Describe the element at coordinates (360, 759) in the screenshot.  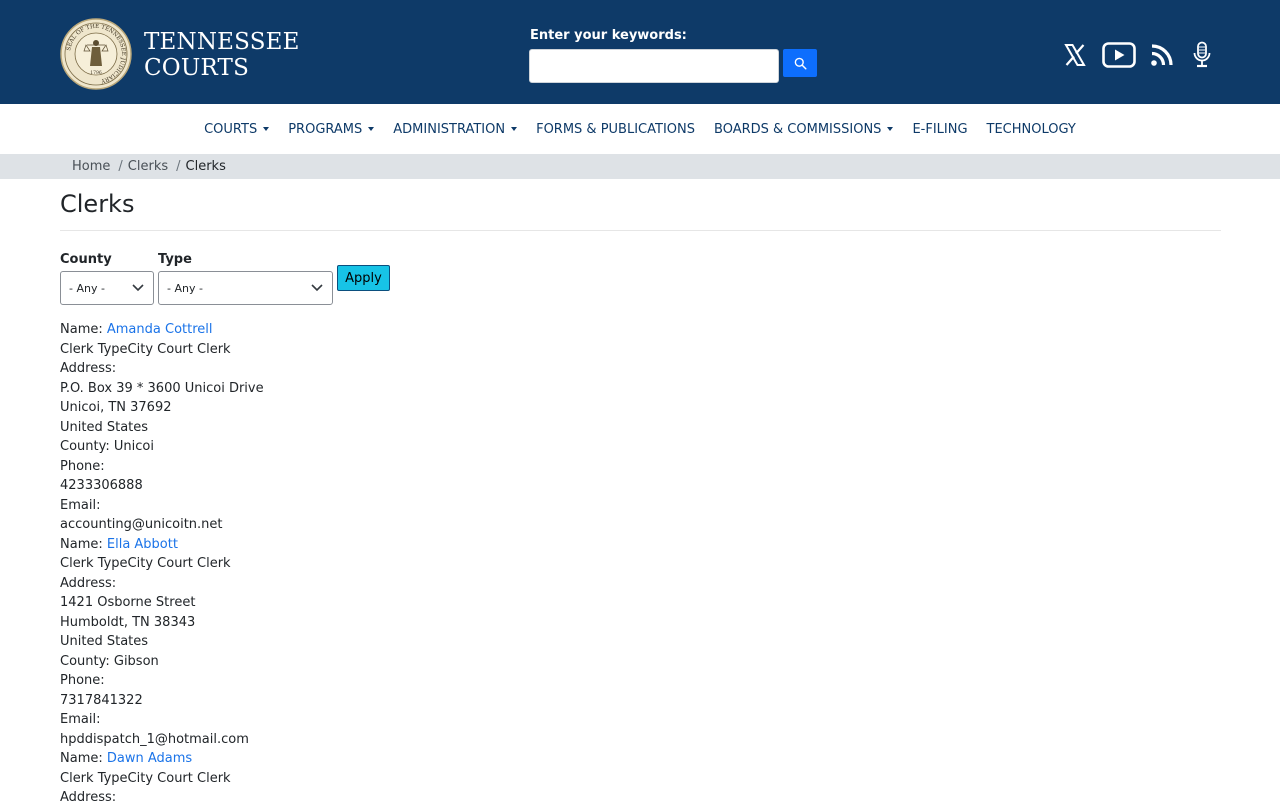
I see `clerk-name-line: Name: Dawn Adams` at that location.